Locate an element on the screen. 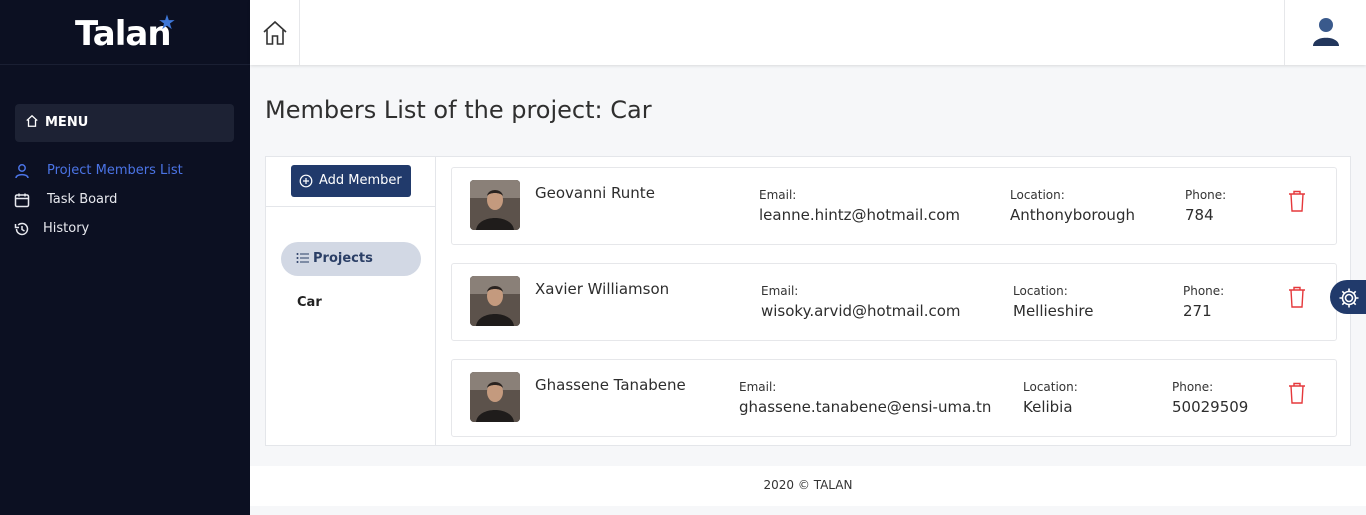 The height and width of the screenshot is (515, 1366). sidebar-item-project-members: Project Members List is located at coordinates (124, 171).